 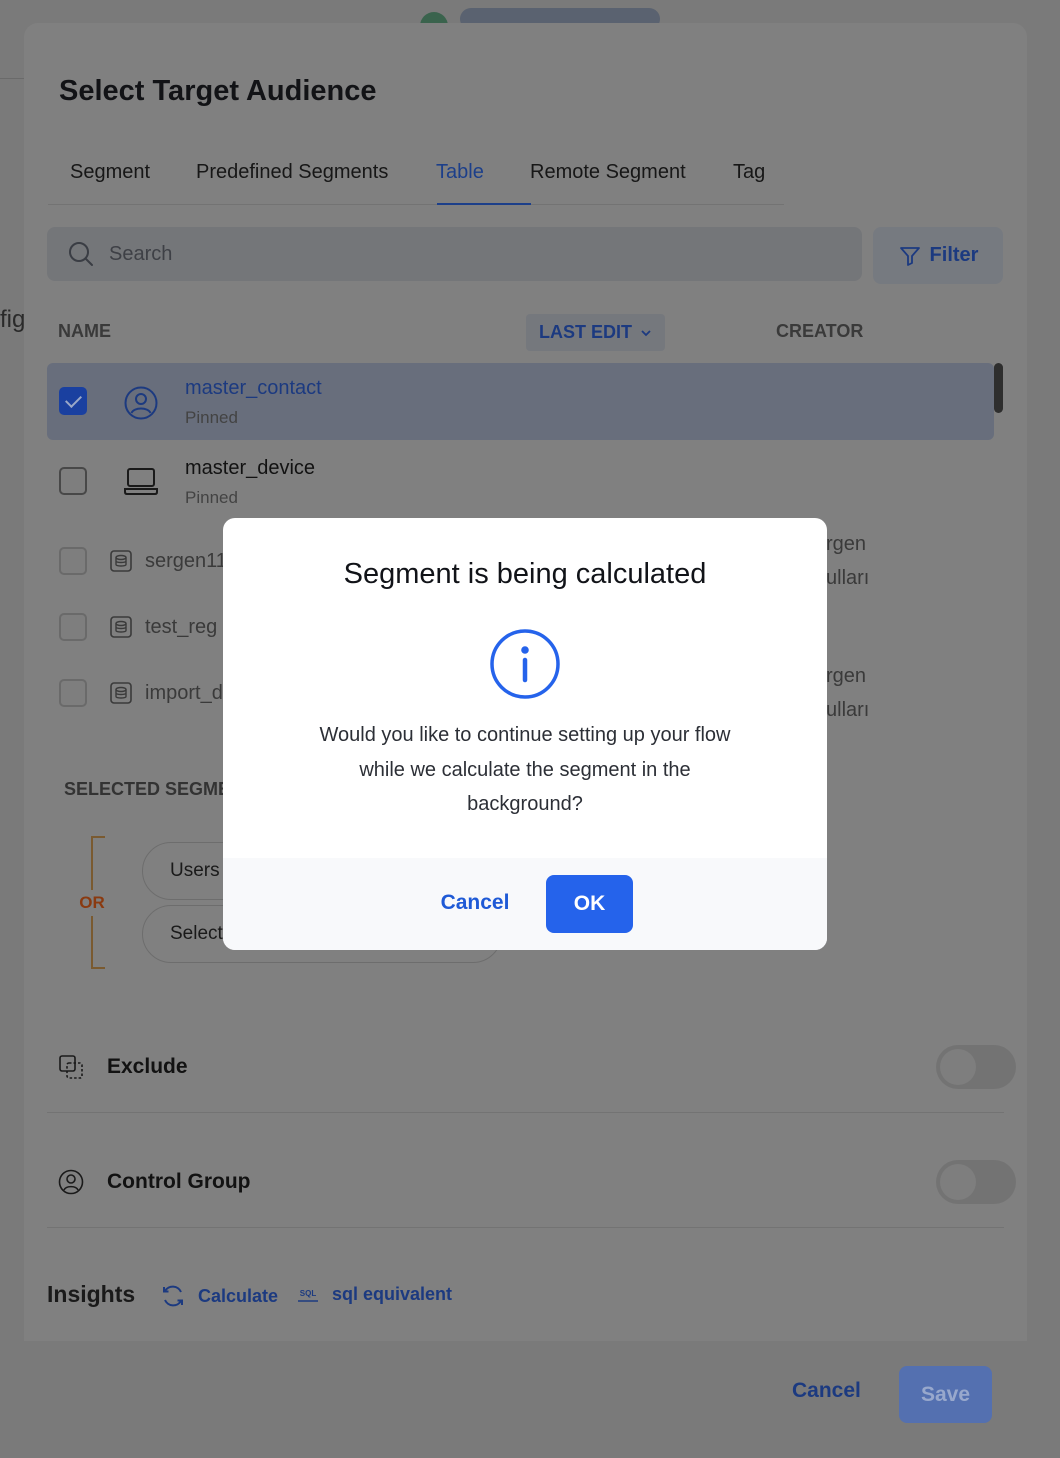 What do you see at coordinates (484, 204) in the screenshot?
I see `active-tab-indicator` at bounding box center [484, 204].